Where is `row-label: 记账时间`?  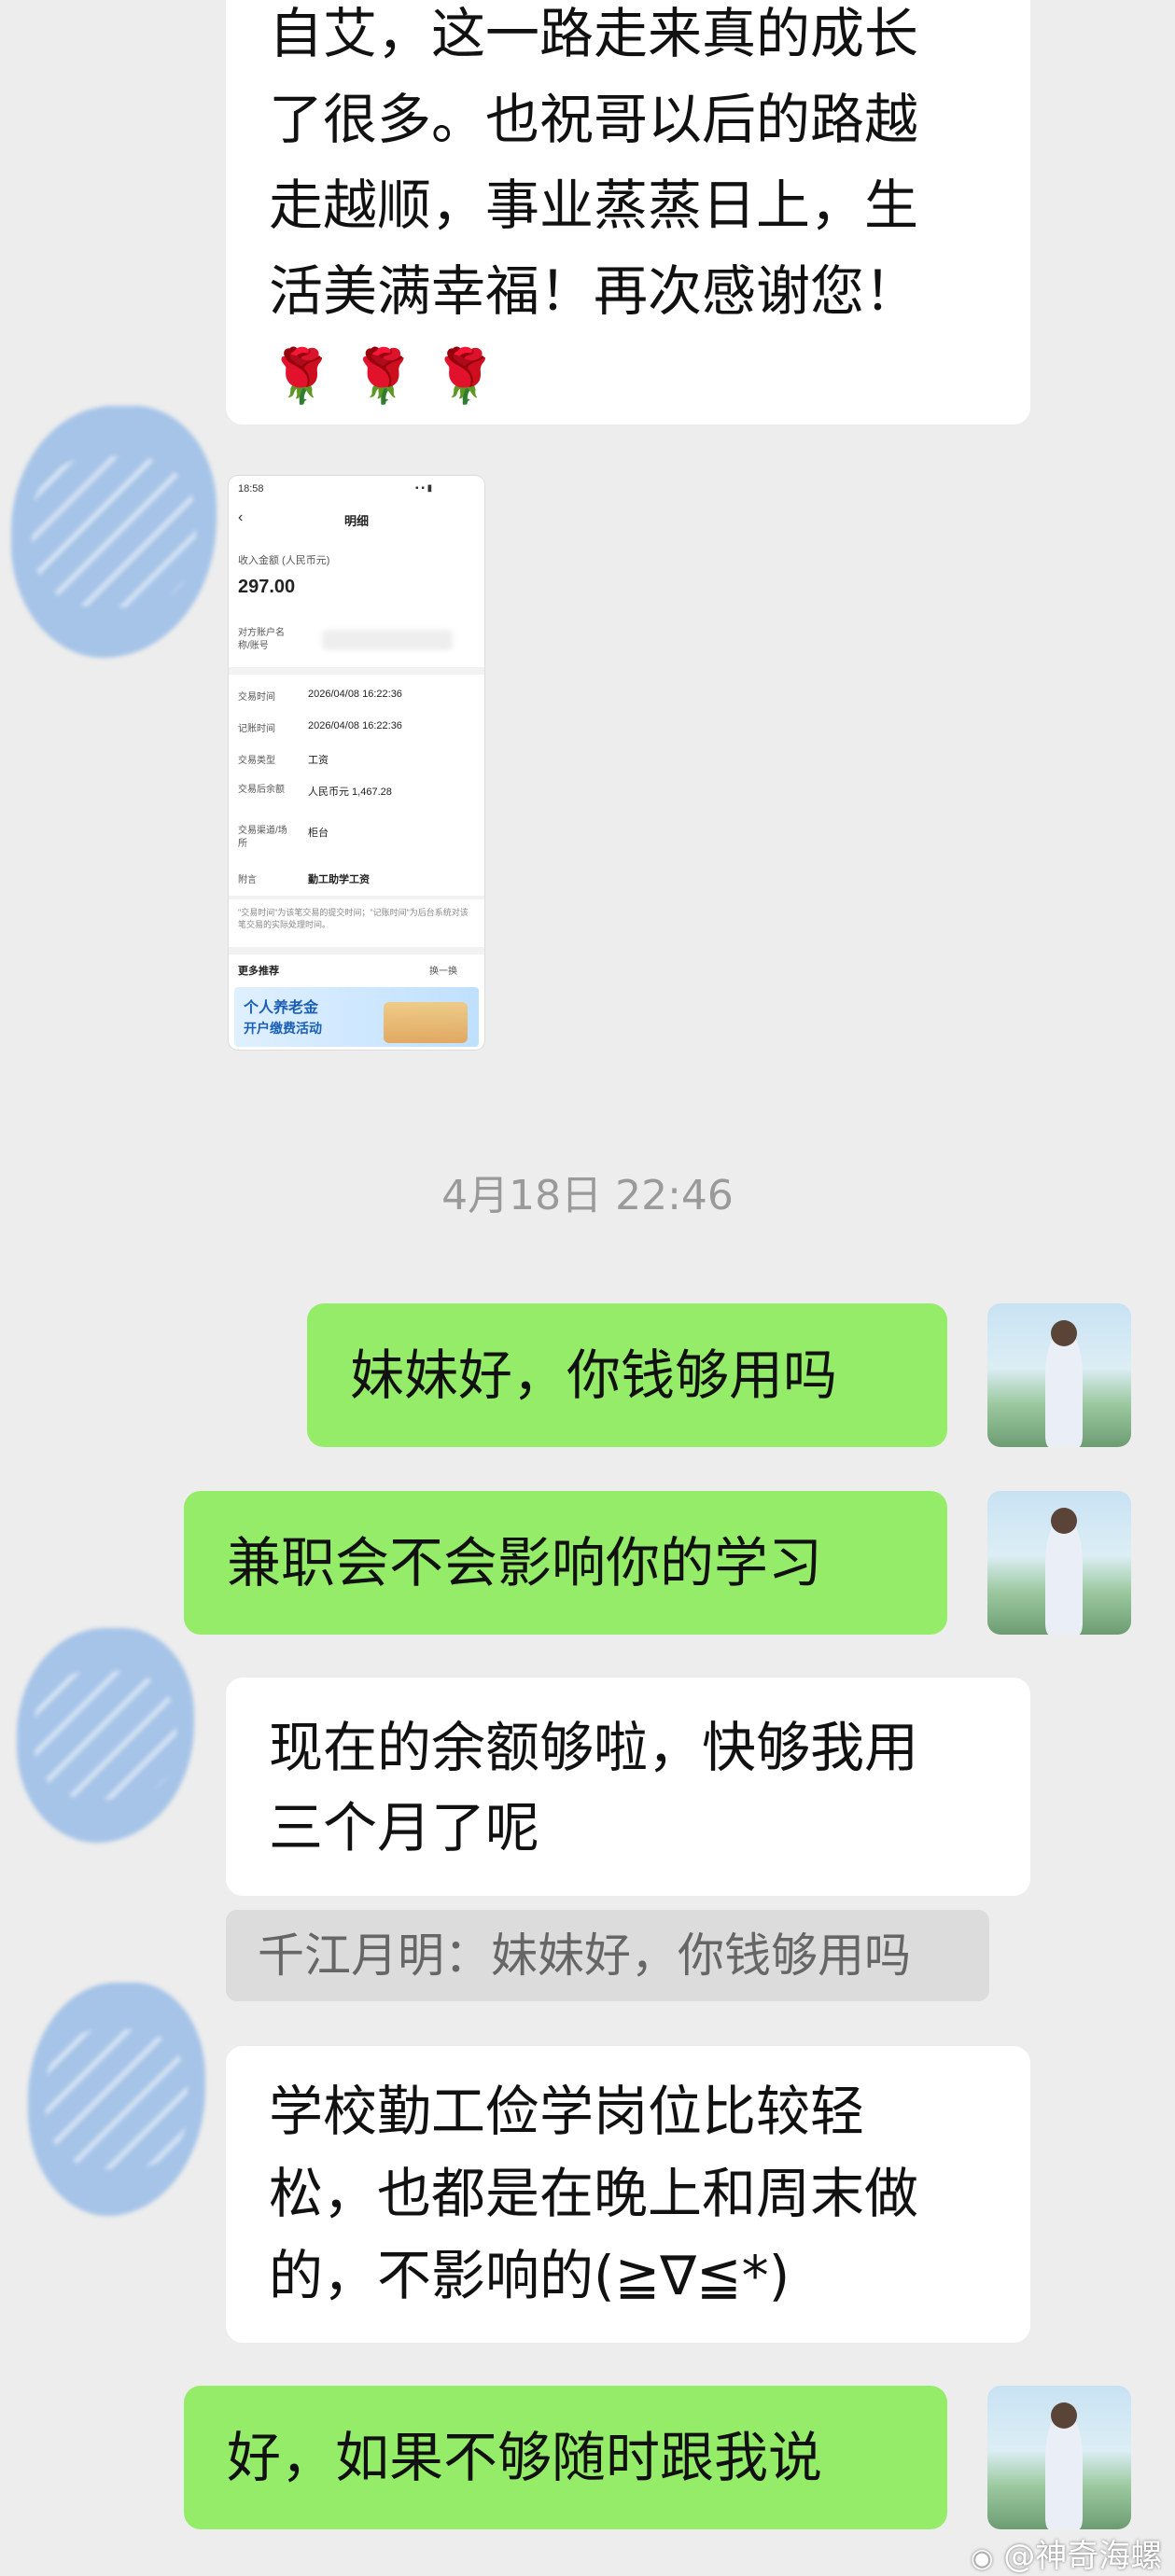 row-label: 记账时间 is located at coordinates (256, 729).